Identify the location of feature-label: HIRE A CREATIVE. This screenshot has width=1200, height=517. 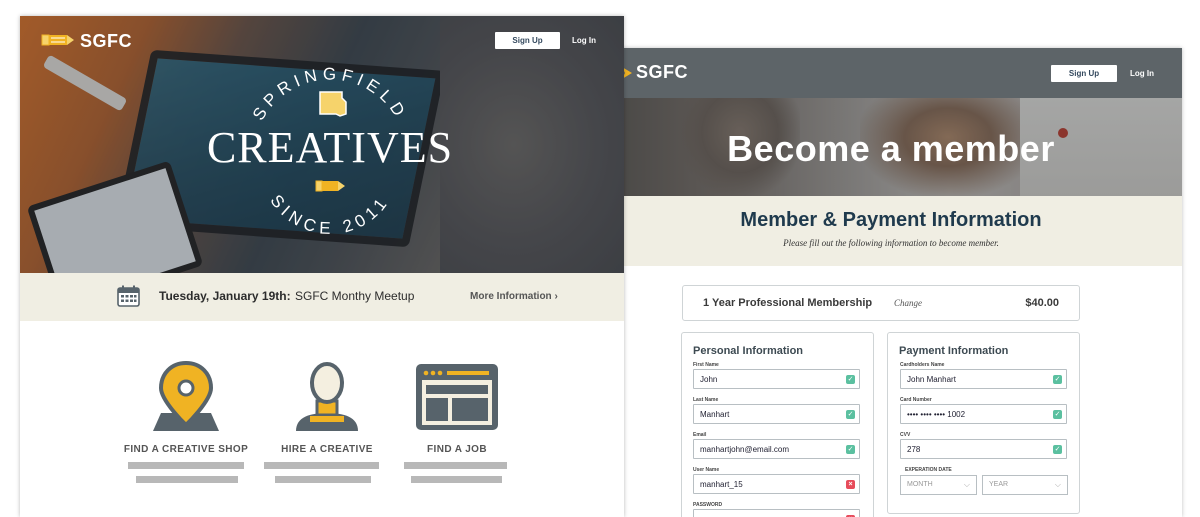
(327, 449).